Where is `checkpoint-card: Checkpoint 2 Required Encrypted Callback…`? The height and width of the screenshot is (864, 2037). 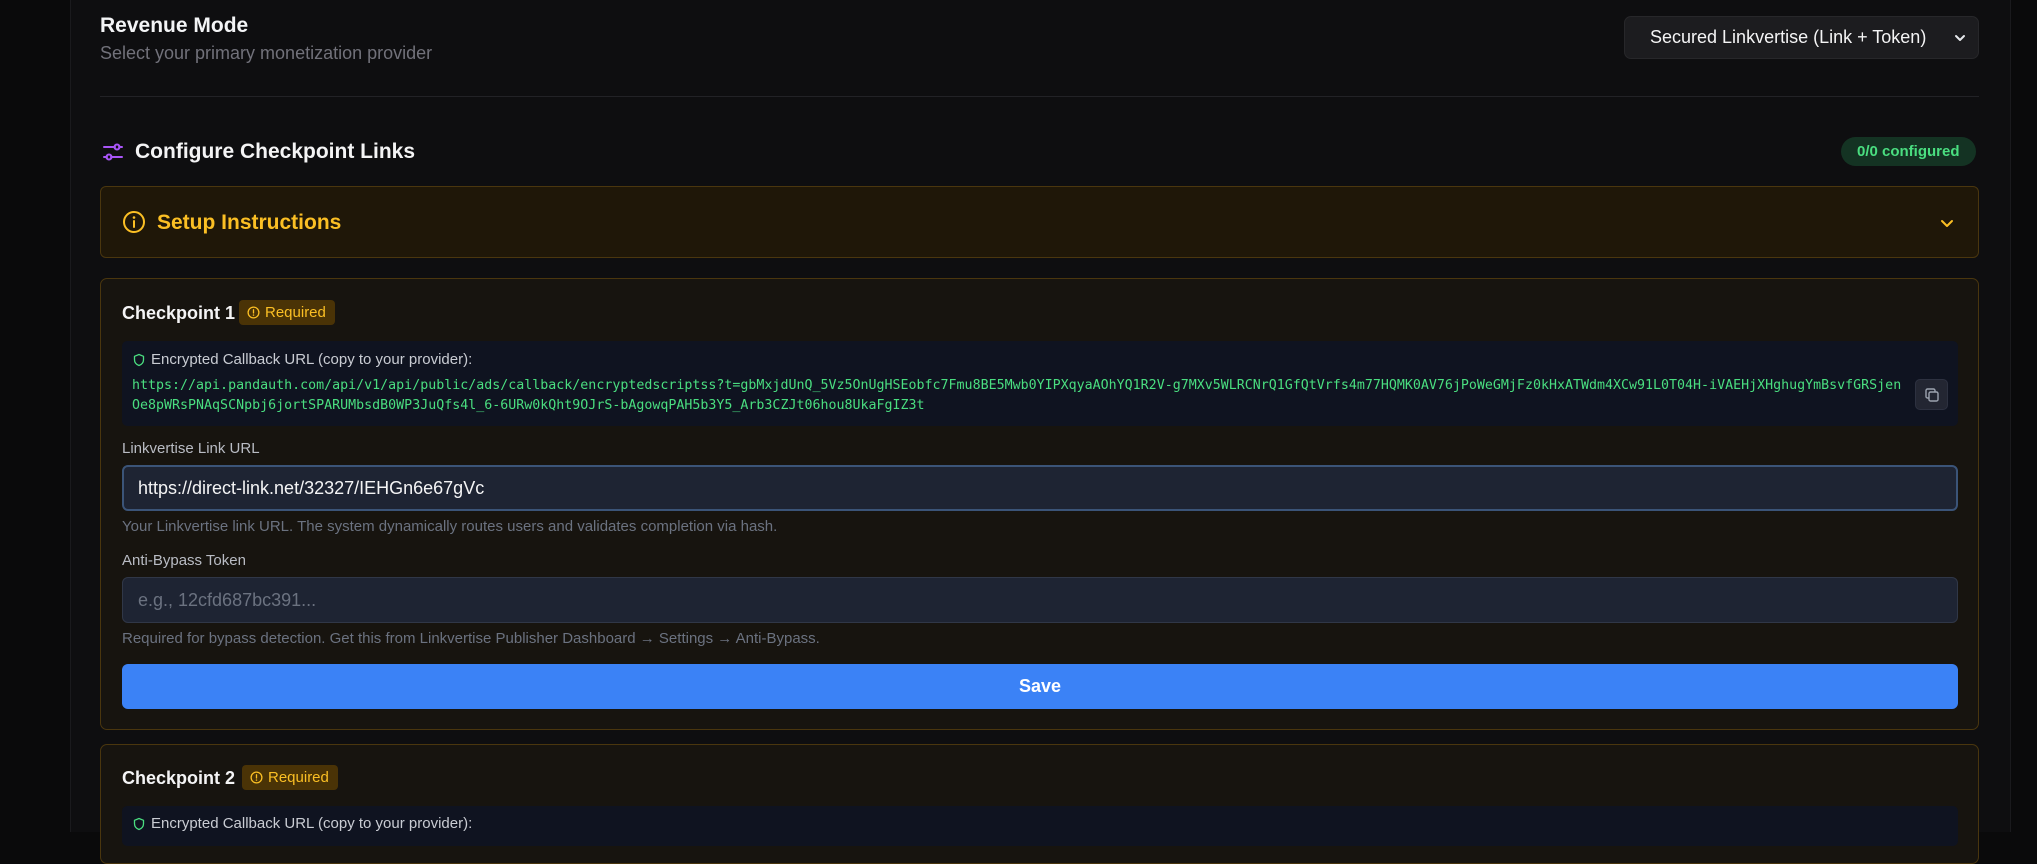 checkpoint-card: Checkpoint 2 Required Encrypted Callback… is located at coordinates (1039, 804).